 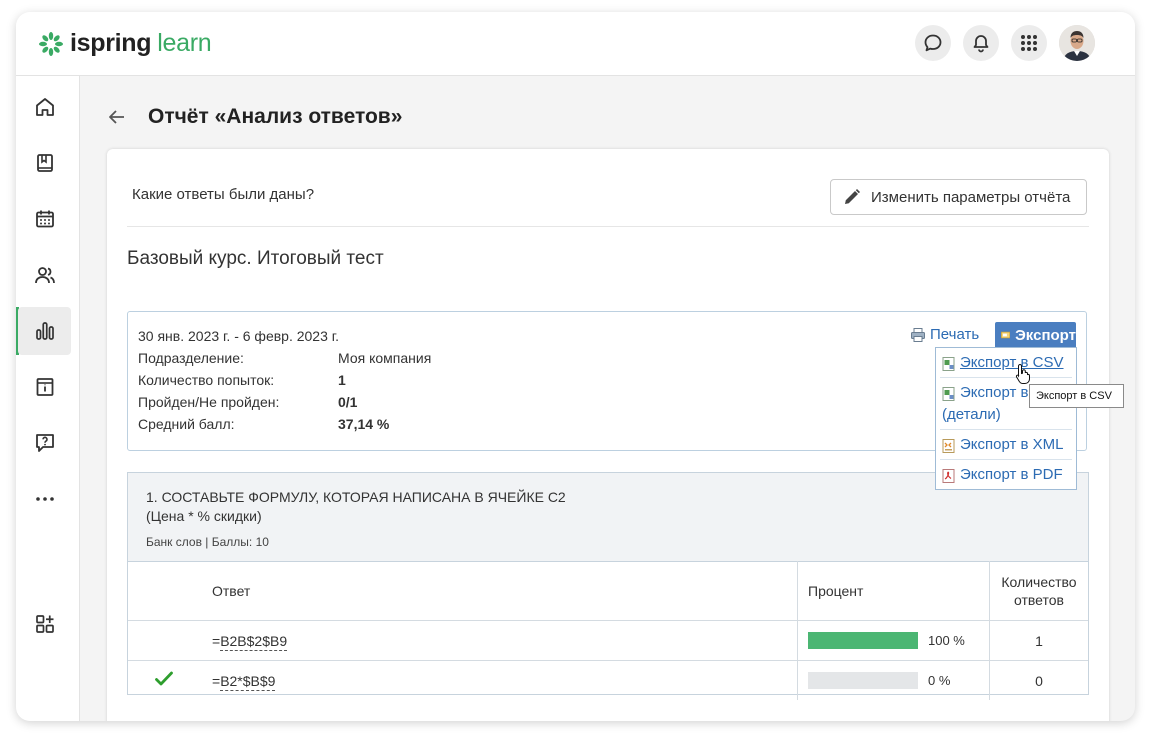 What do you see at coordinates (575, 44) in the screenshot?
I see `top-bar: ispring learn` at bounding box center [575, 44].